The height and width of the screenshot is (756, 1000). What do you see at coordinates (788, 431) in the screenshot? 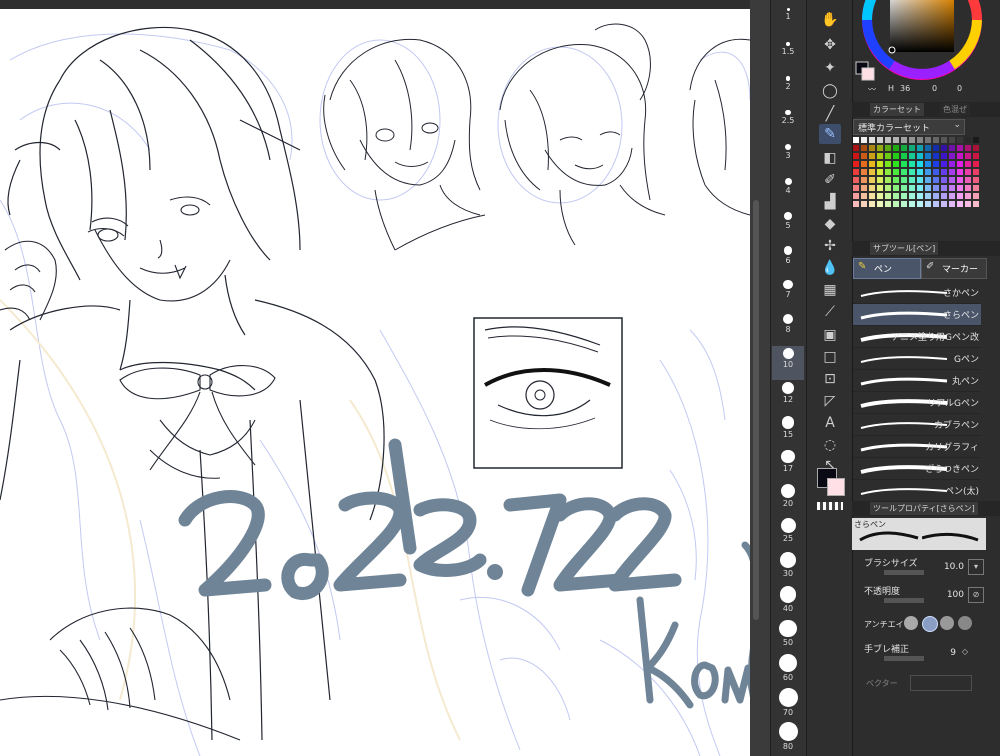
I see `brush-size-option: 15` at bounding box center [788, 431].